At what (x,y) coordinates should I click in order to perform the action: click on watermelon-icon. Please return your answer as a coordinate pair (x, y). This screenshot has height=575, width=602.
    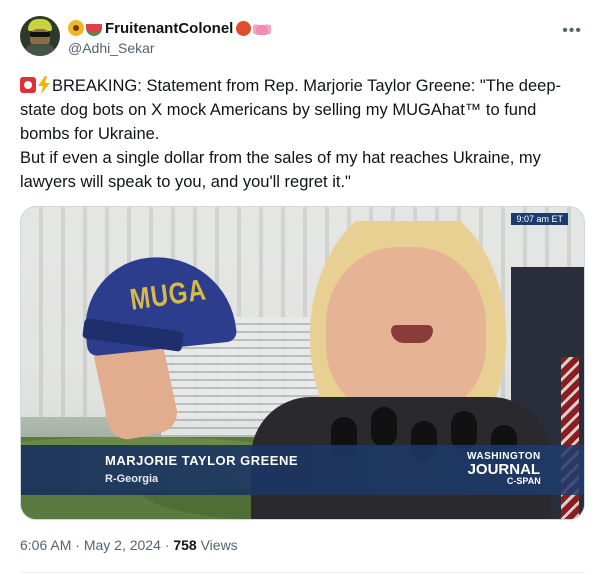
    Looking at the image, I should click on (94, 30).